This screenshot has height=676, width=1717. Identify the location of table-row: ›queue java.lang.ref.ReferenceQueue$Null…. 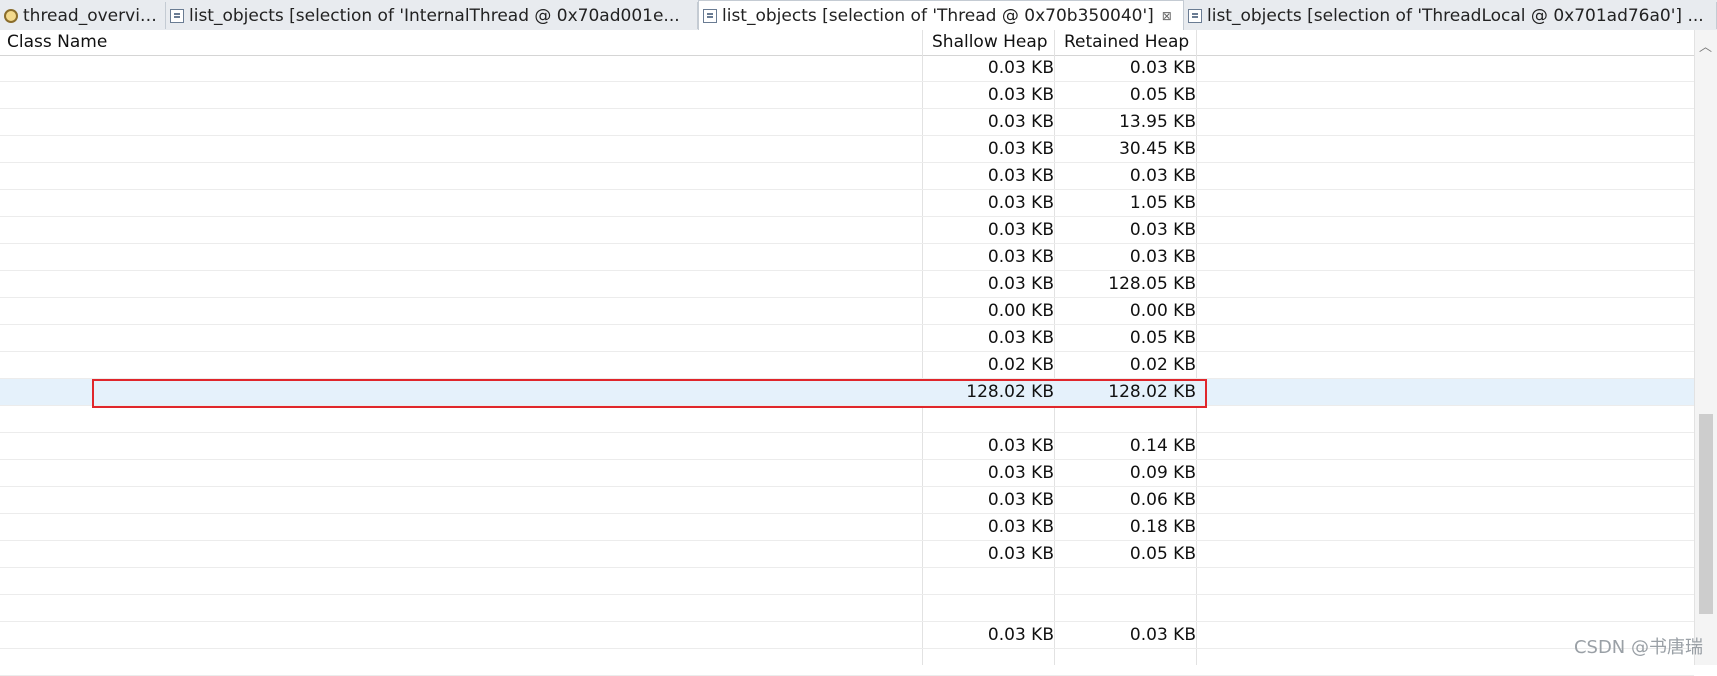
(847, 338).